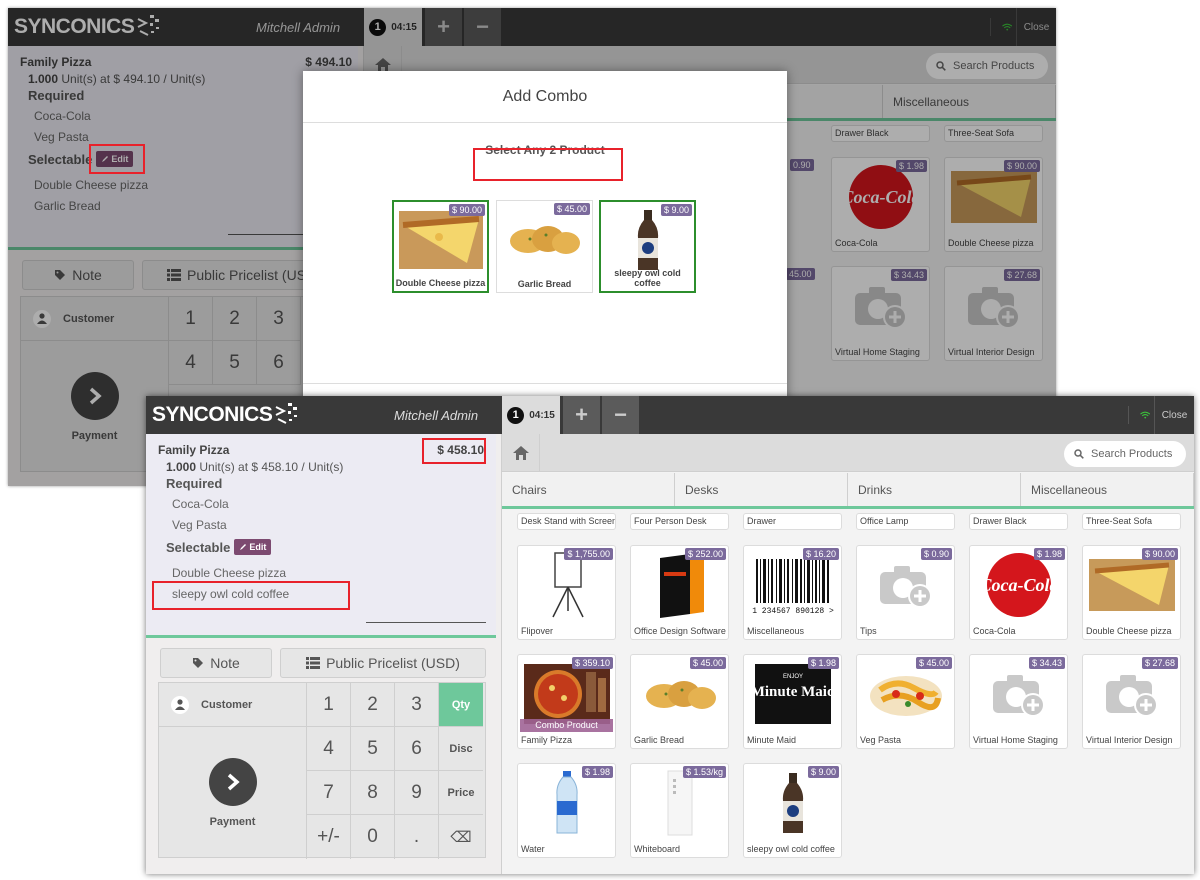 The image size is (1200, 880). Describe the element at coordinates (705, 554) in the screenshot. I see `product-price: $ 252.00` at that location.